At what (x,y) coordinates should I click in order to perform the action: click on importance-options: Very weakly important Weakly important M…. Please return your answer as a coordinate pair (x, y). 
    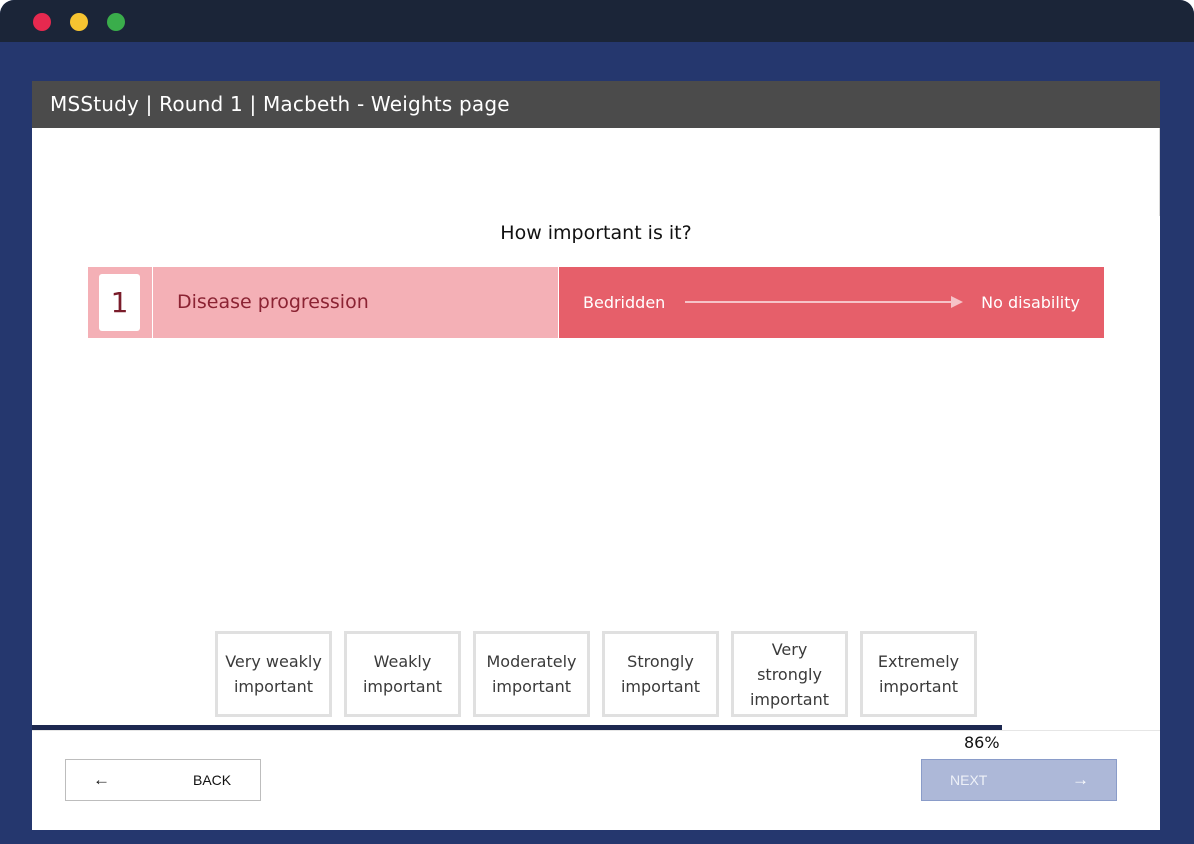
    Looking at the image, I should click on (596, 674).